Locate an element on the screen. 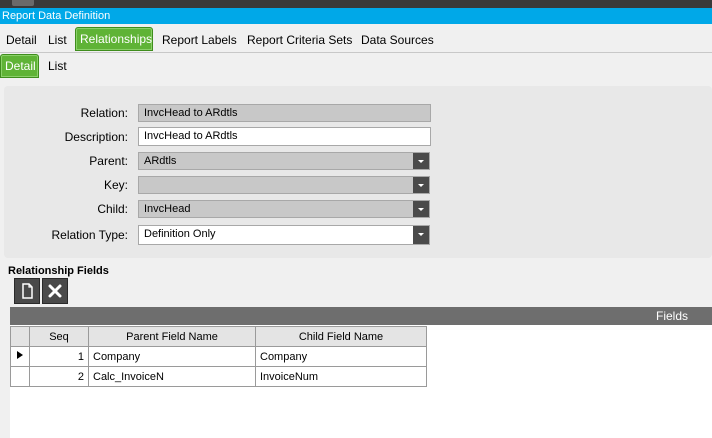  relation-type-label: Relation Type: is located at coordinates (90, 235).